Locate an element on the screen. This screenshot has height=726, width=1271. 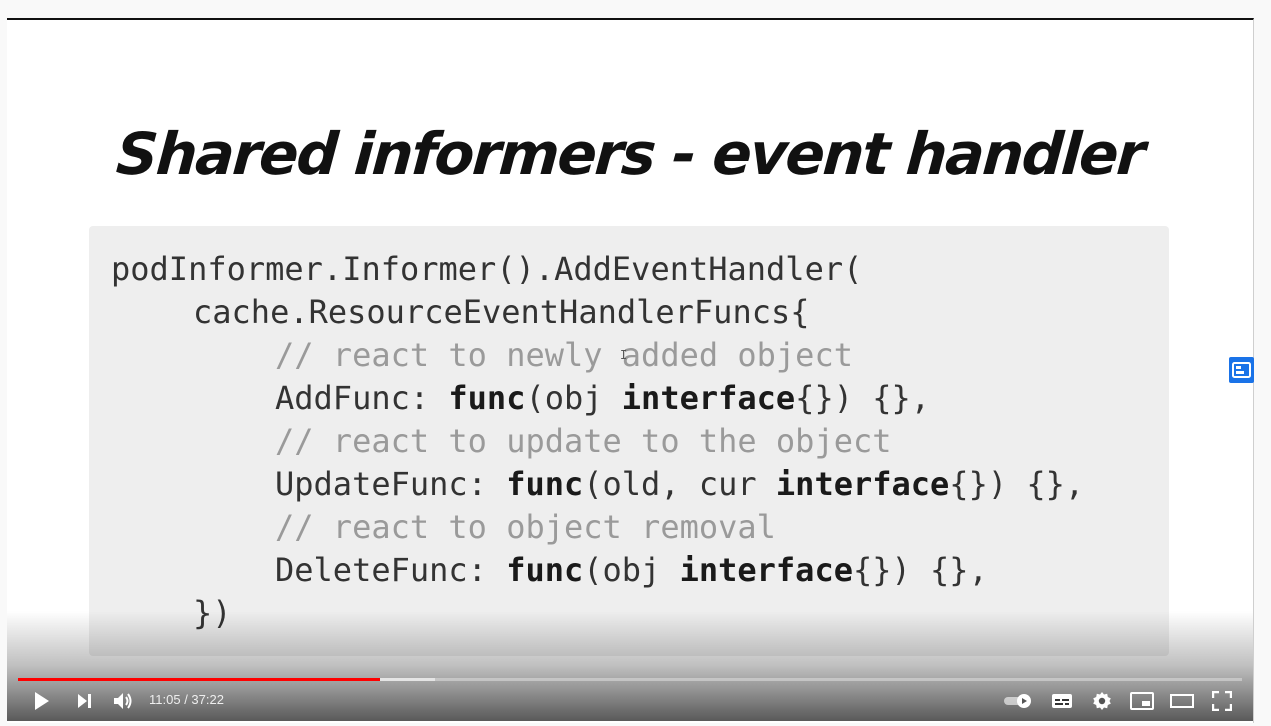
code-text: AddFunc: is located at coordinates (362, 398).